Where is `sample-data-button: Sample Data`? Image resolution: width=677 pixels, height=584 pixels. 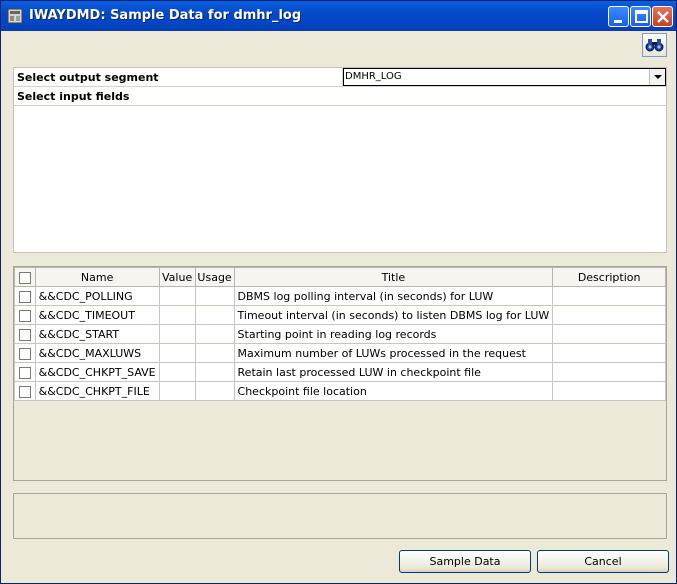 sample-data-button: Sample Data is located at coordinates (465, 561).